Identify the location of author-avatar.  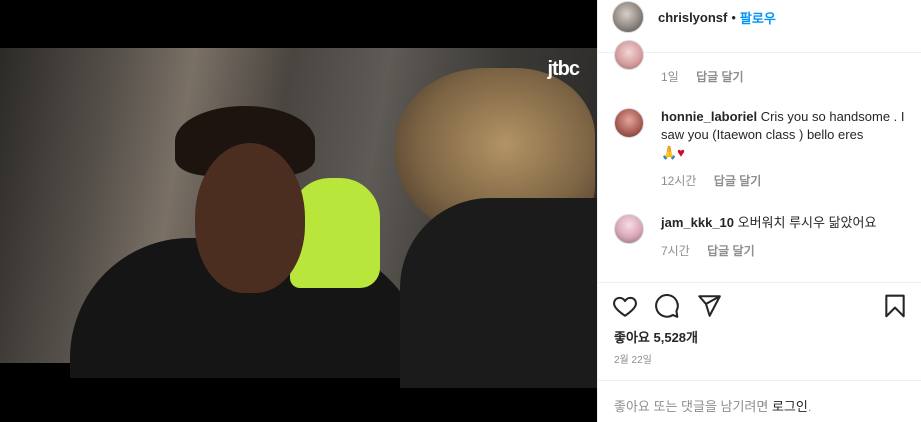
(628, 17).